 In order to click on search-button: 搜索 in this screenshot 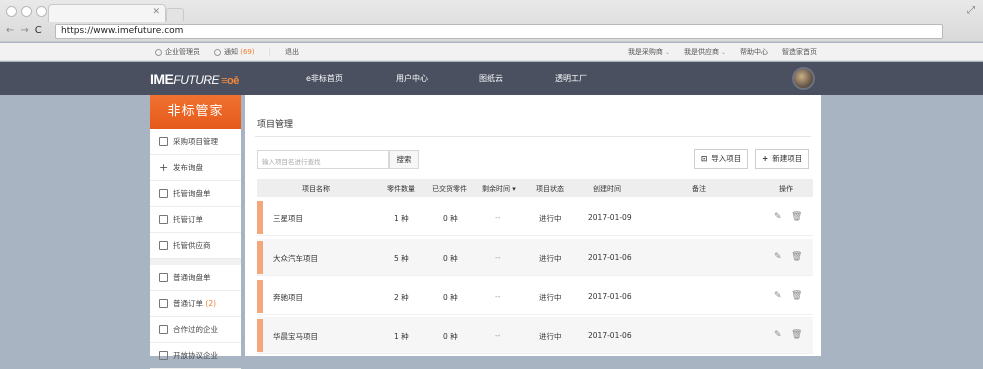, I will do `click(404, 159)`.